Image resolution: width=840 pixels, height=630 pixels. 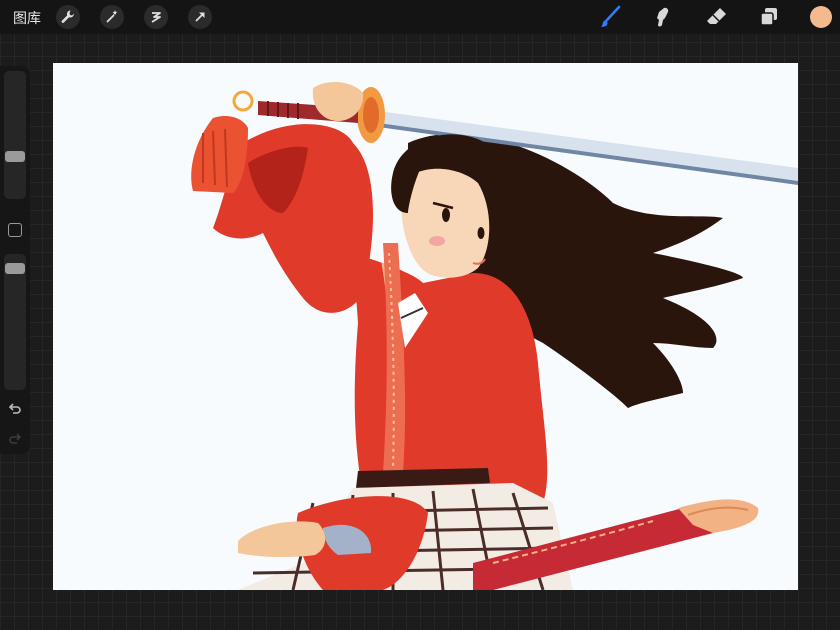 What do you see at coordinates (716, 17) in the screenshot?
I see `eraser-icon` at bounding box center [716, 17].